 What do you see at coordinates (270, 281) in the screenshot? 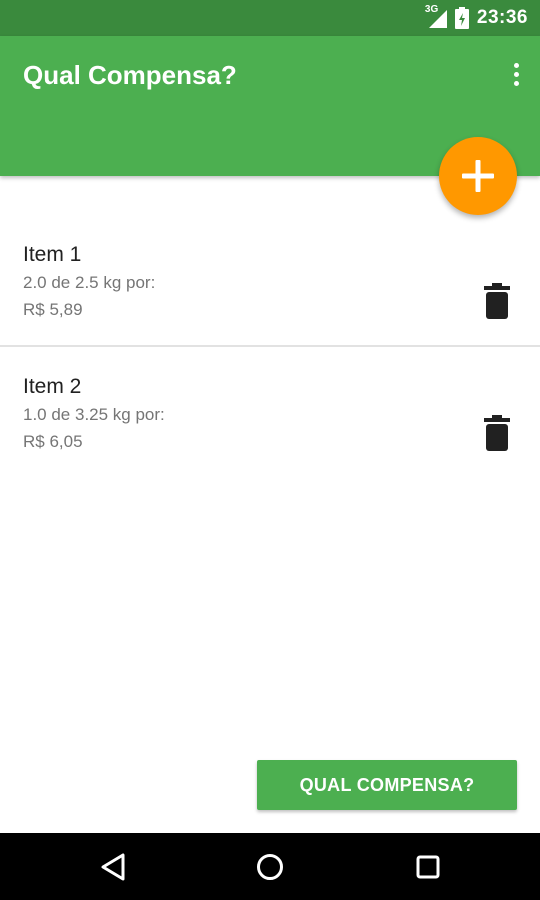
I see `list-item: Item 1 2.0 de 2.5 kg por: R$ 5,89` at bounding box center [270, 281].